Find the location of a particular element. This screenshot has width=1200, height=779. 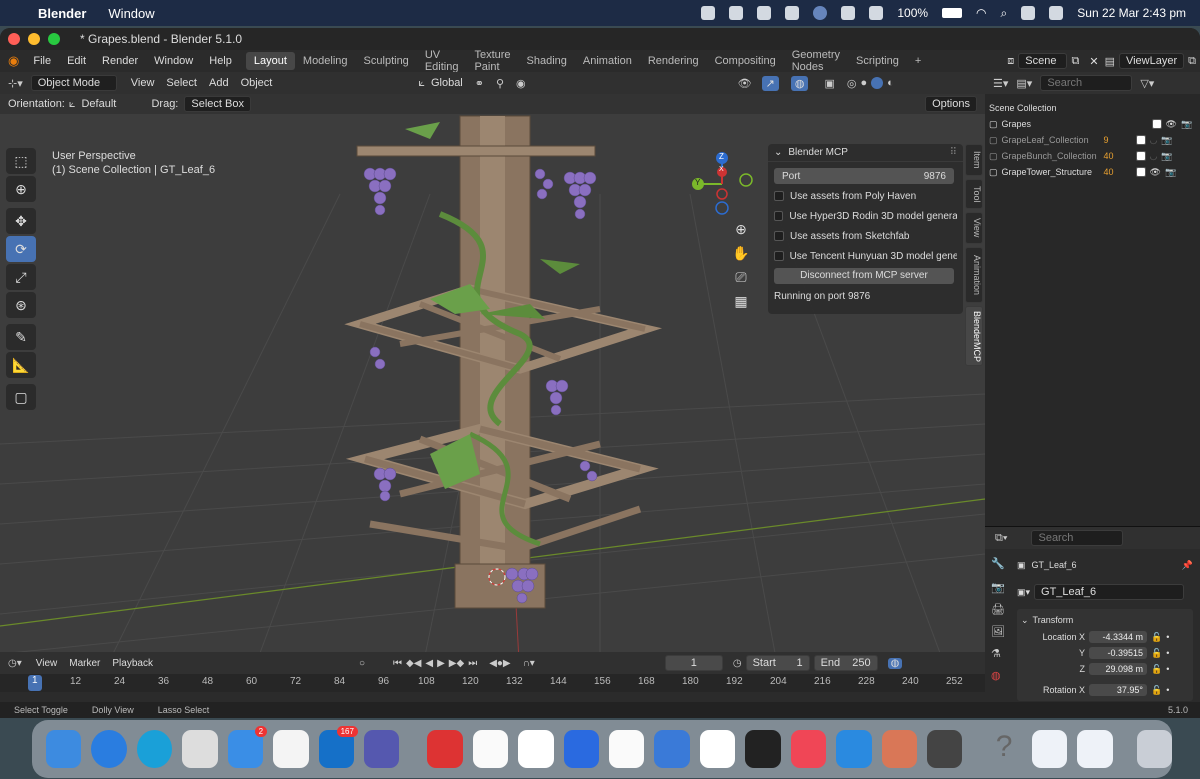

output-props-icon: 🖨 is located at coordinates (1000, 614).